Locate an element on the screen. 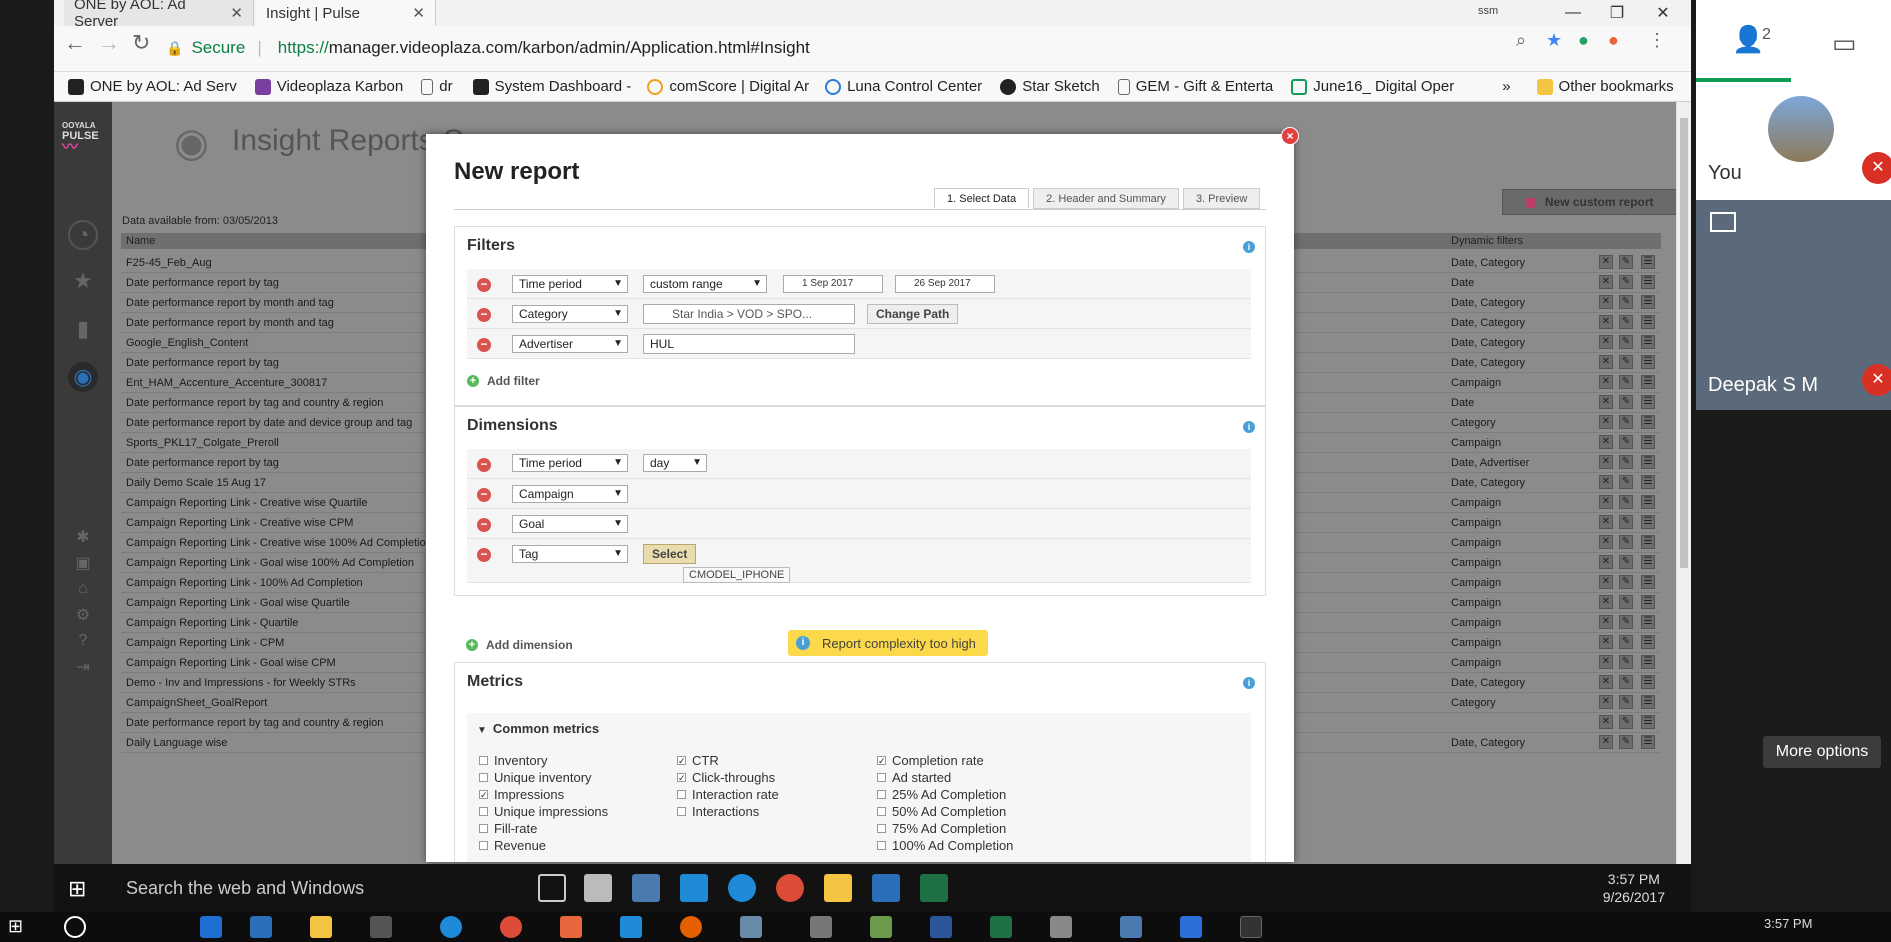 The height and width of the screenshot is (942, 1891). participant-you: You ✕ is located at coordinates (1793, 142).